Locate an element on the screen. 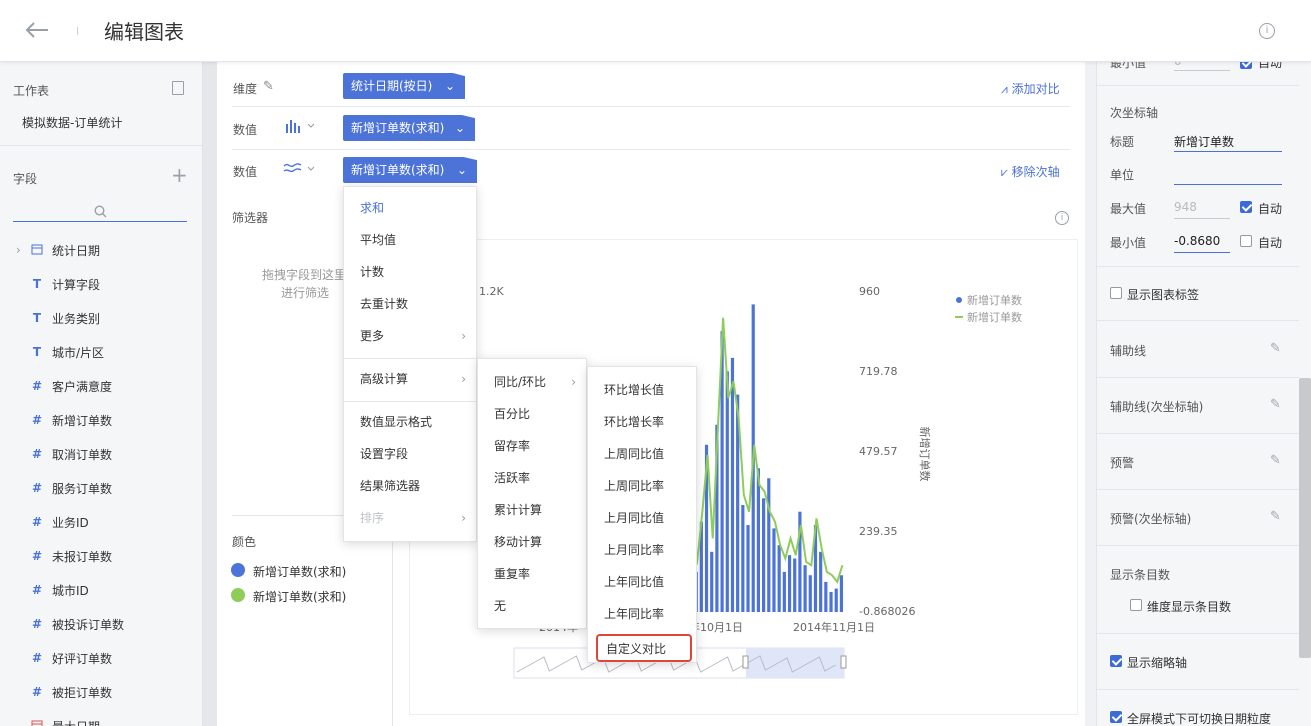 This screenshot has height=726, width=1311. right-axis-tick-label: 719.78 is located at coordinates (878, 371).